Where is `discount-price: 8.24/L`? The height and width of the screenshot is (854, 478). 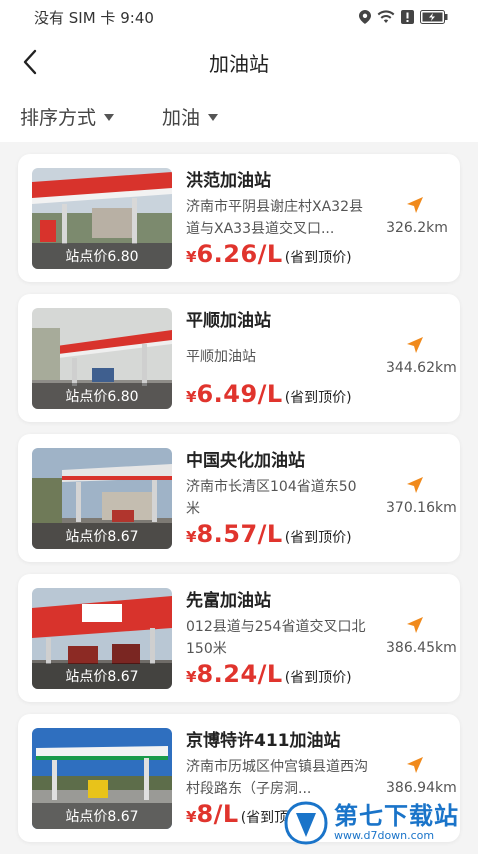
discount-price: 8.24/L is located at coordinates (239, 674).